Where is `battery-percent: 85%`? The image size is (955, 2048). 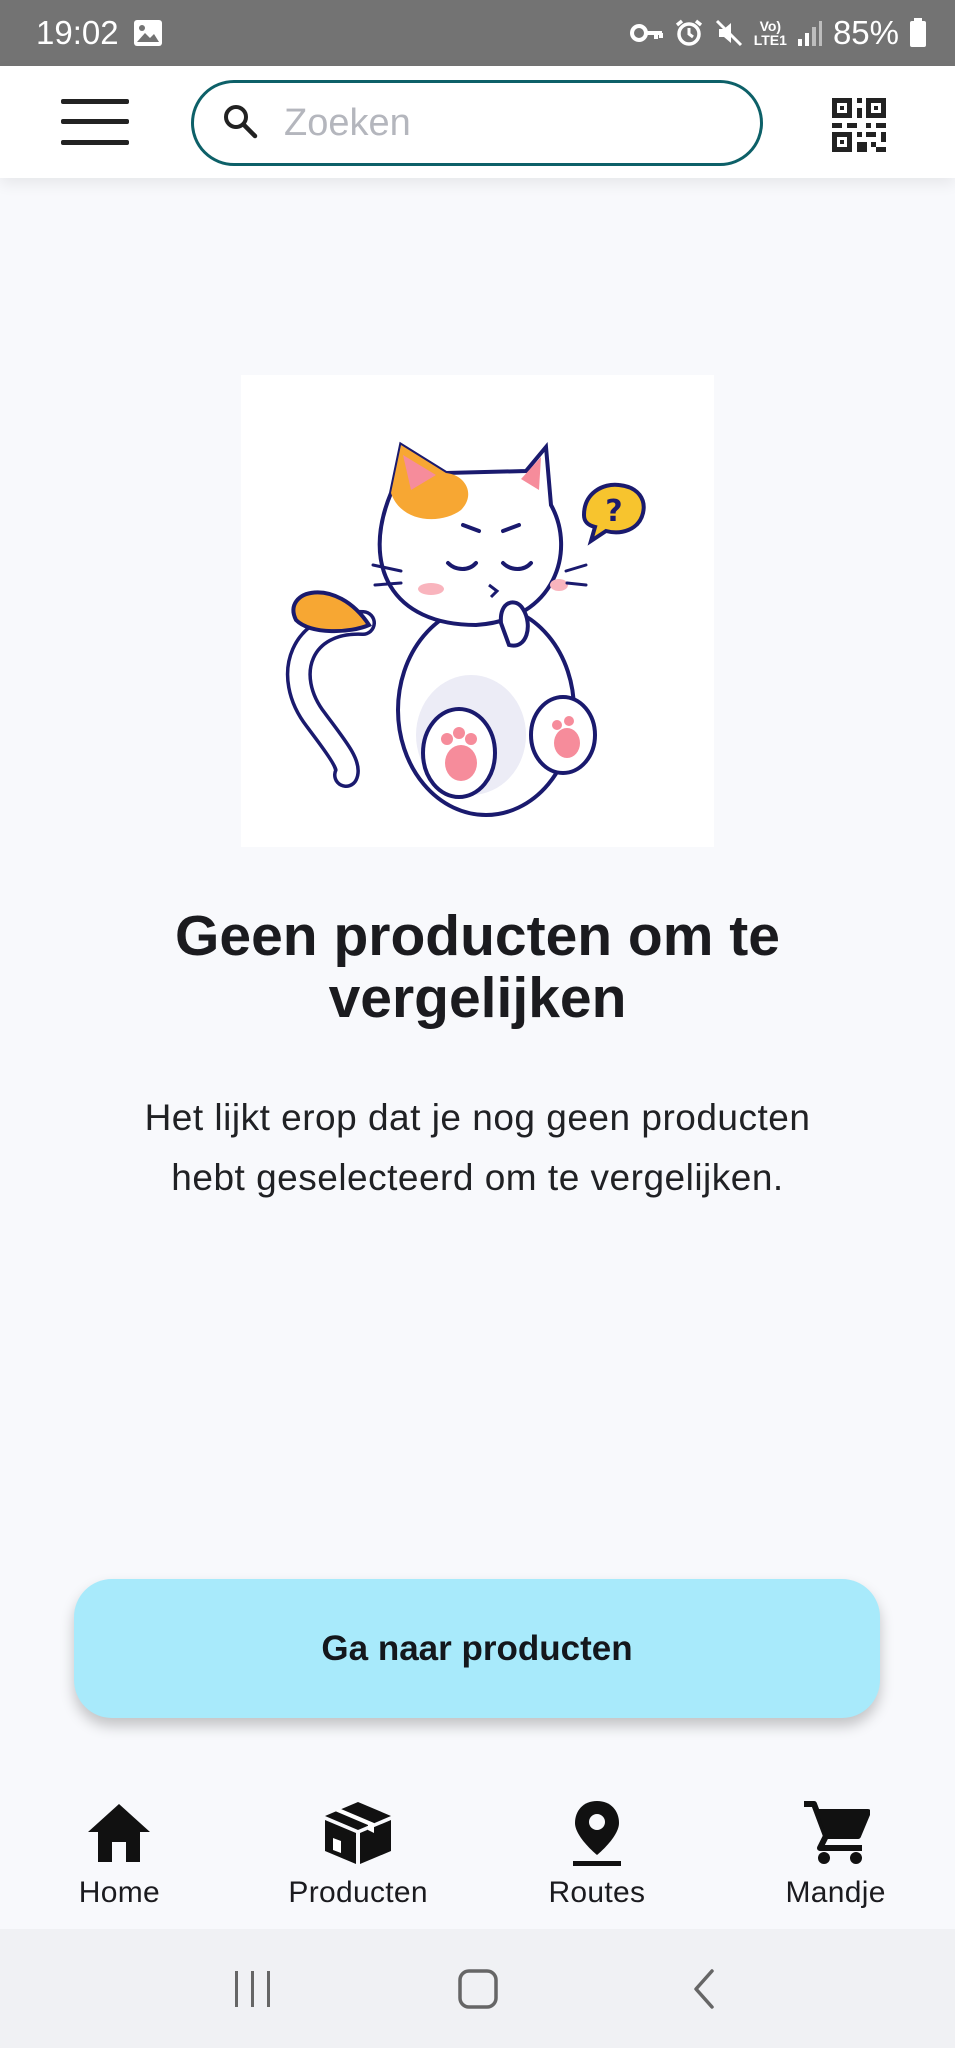
battery-percent: 85% is located at coordinates (865, 32).